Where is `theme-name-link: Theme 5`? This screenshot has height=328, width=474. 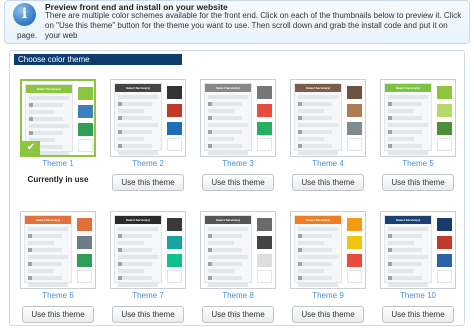 theme-name-link: Theme 5 is located at coordinates (418, 163).